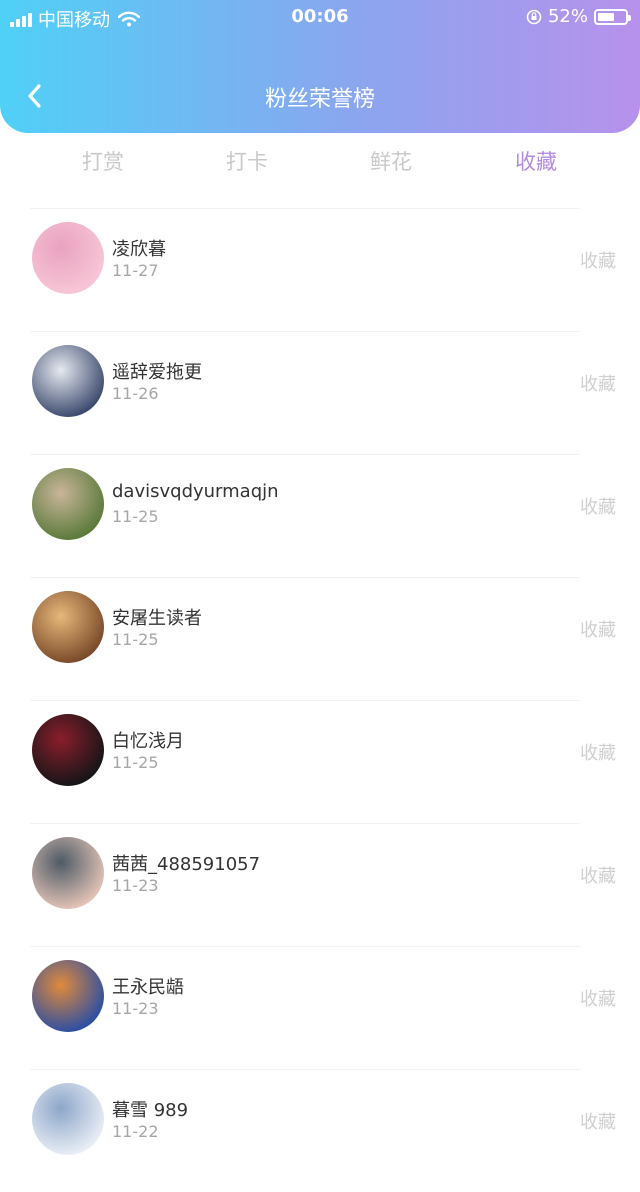 The width and height of the screenshot is (640, 1192). What do you see at coordinates (148, 741) in the screenshot?
I see `fan-name: 白忆浅月` at bounding box center [148, 741].